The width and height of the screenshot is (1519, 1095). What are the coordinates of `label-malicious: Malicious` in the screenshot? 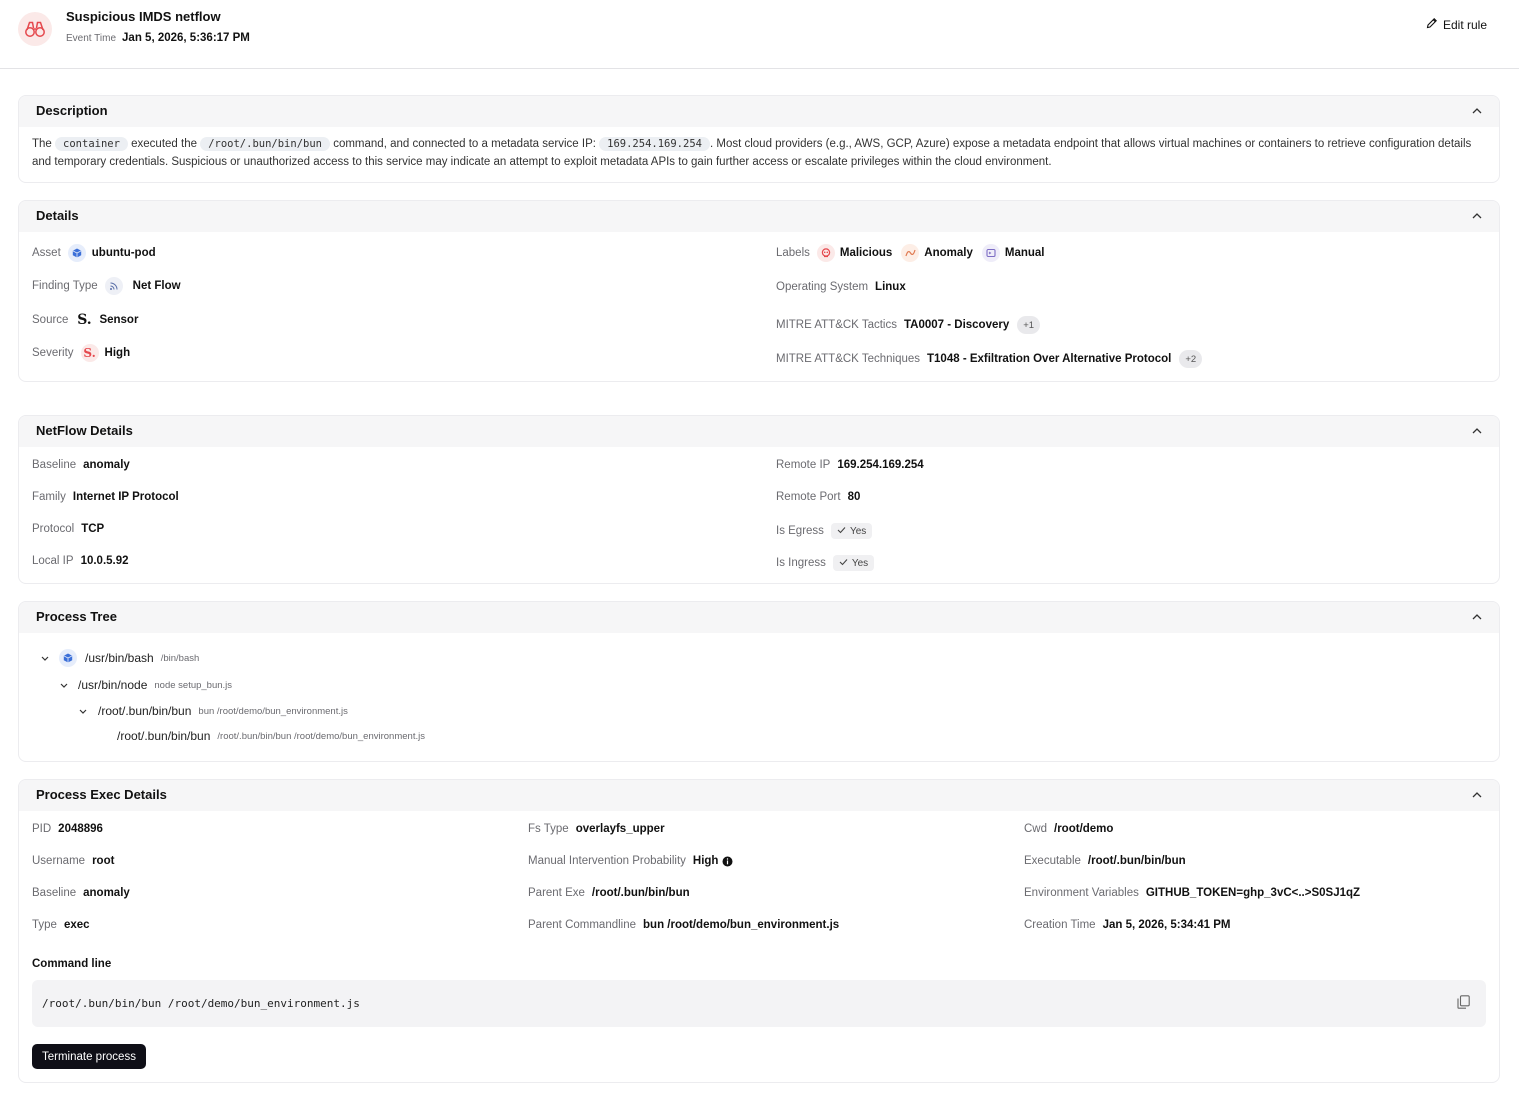 It's located at (866, 253).